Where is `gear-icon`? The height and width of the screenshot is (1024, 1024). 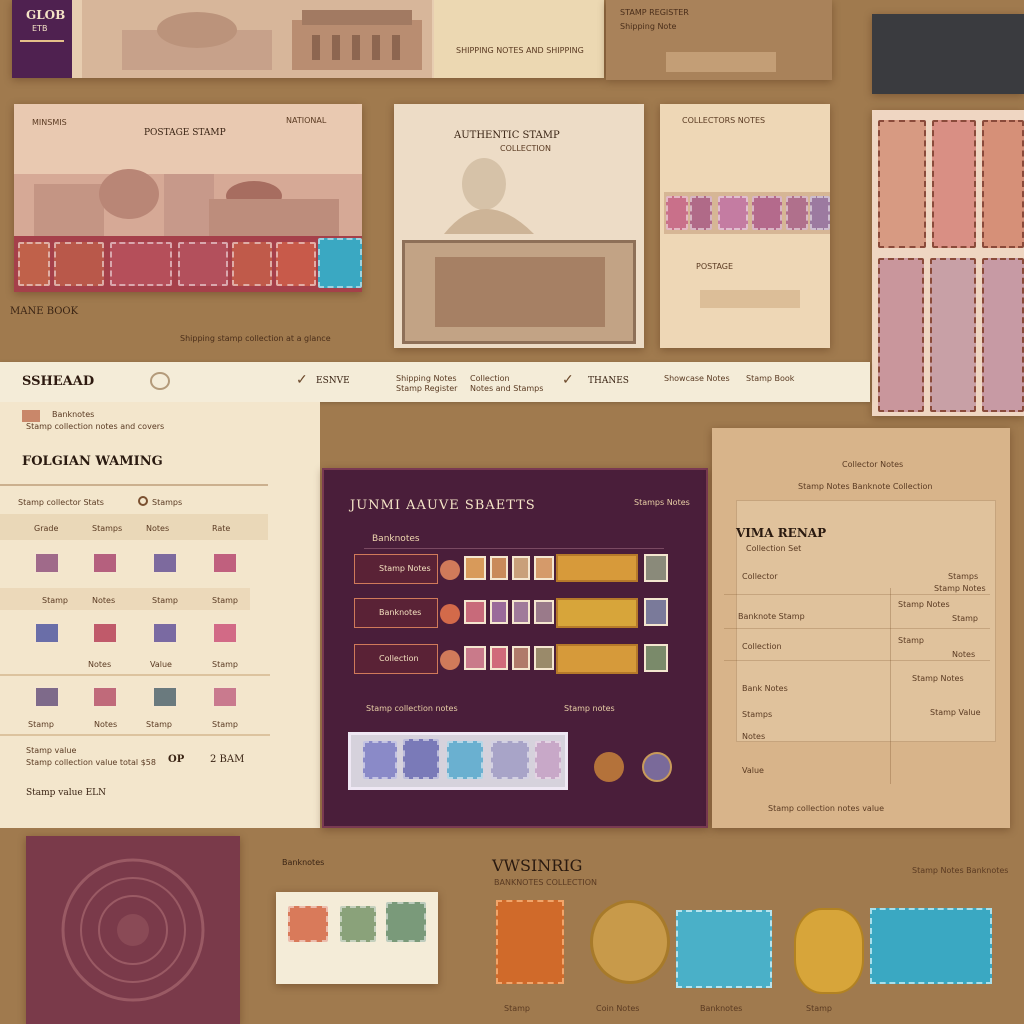
gear-icon is located at coordinates (160, 381).